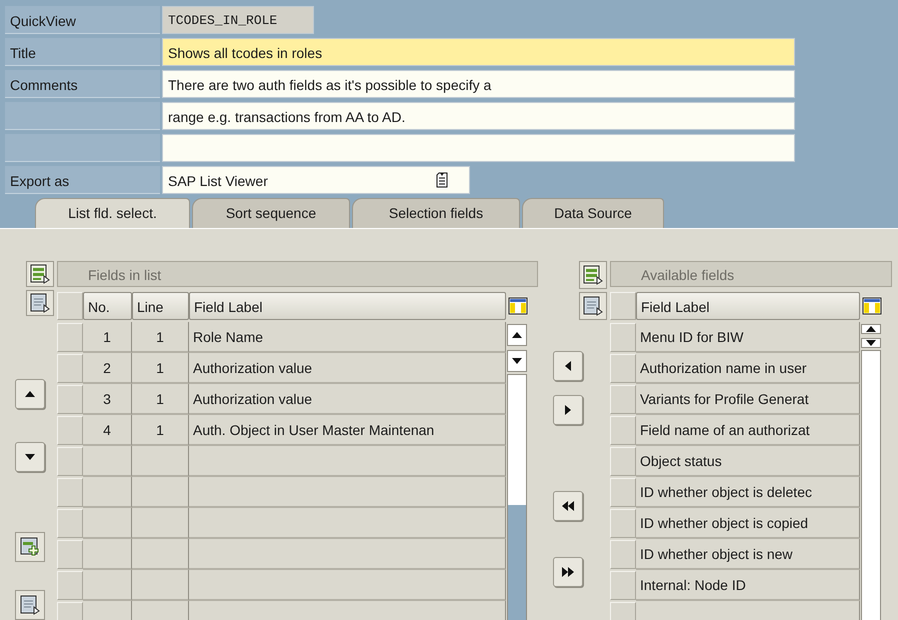  What do you see at coordinates (271, 213) in the screenshot?
I see `tab: Sort sequence` at bounding box center [271, 213].